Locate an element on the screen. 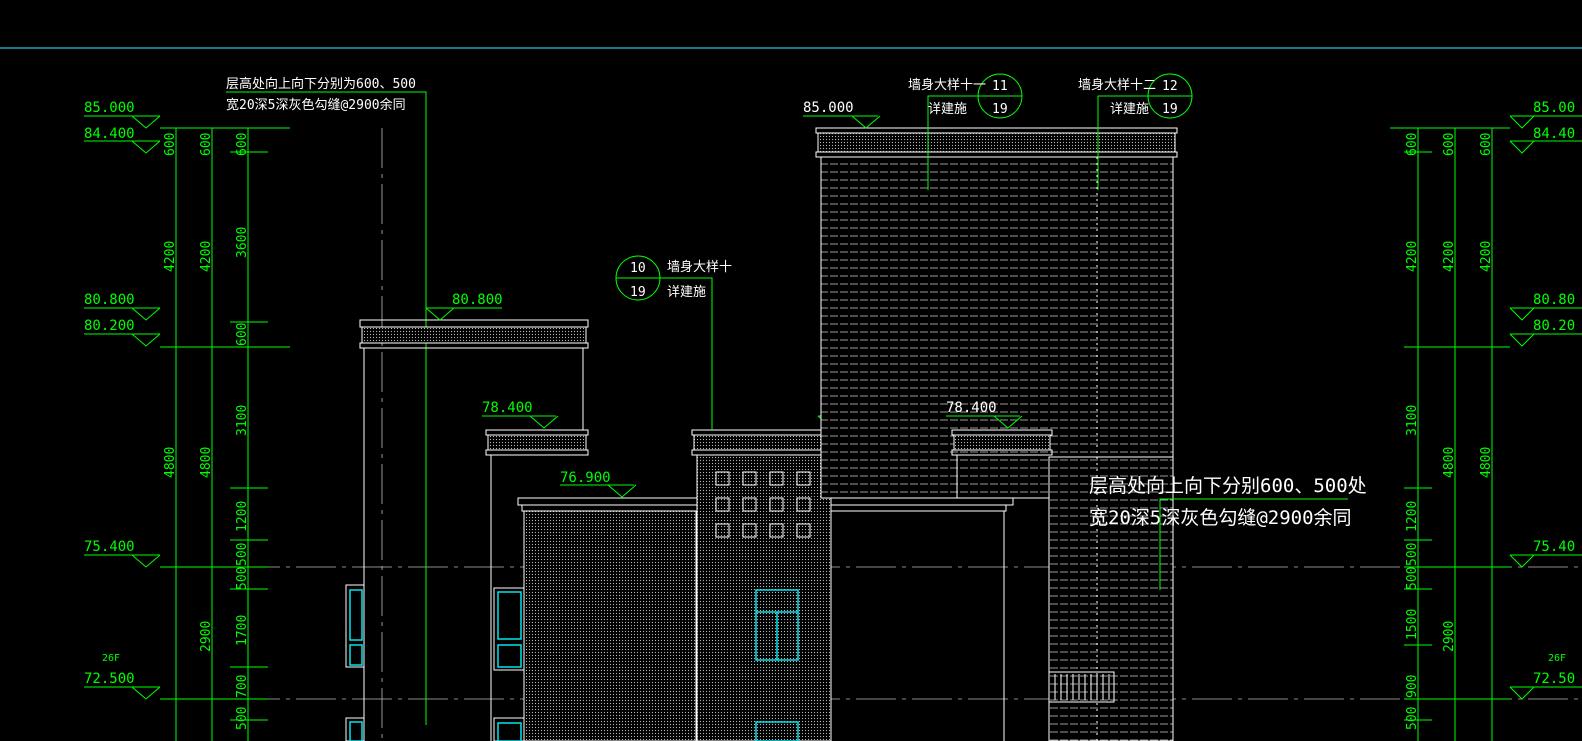  svg-text: 10 is located at coordinates (638, 268).